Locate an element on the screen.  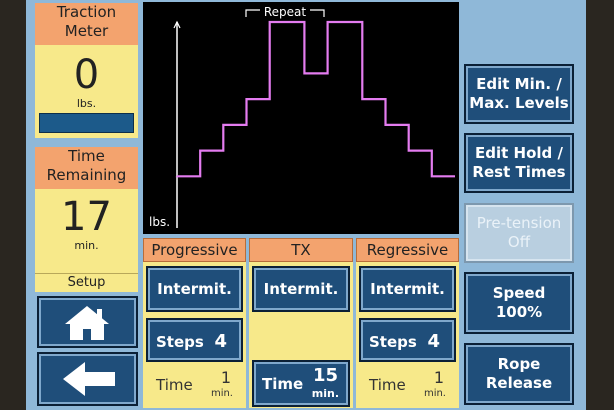
speed-button: Speed 100% is located at coordinates (519, 303).